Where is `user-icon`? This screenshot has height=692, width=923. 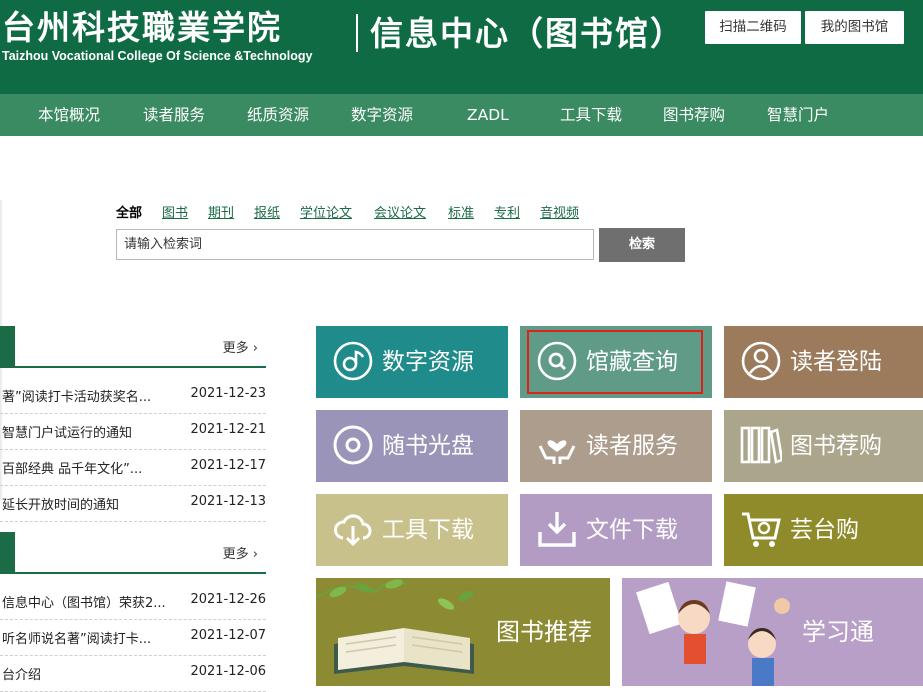
user-icon is located at coordinates (761, 361).